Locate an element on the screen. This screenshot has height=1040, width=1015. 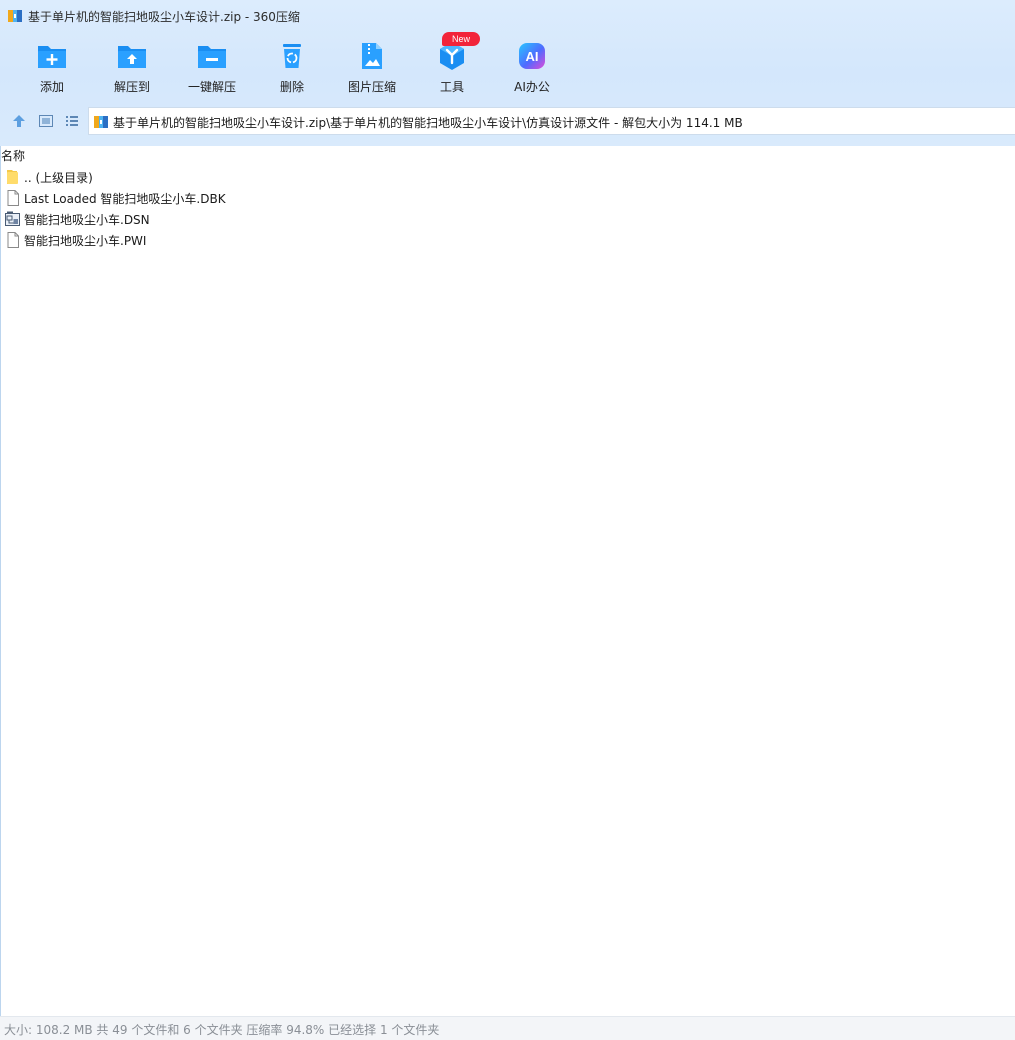
ai-office-button: AI AI办公 is located at coordinates (532, 67).